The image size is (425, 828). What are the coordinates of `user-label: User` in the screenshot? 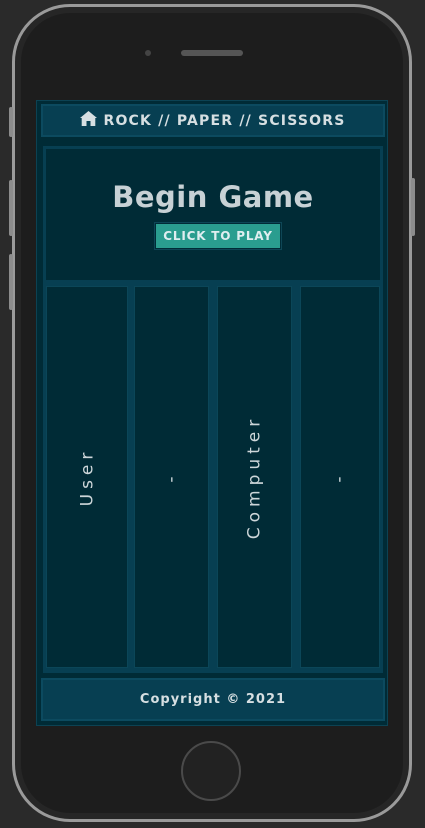 It's located at (87, 477).